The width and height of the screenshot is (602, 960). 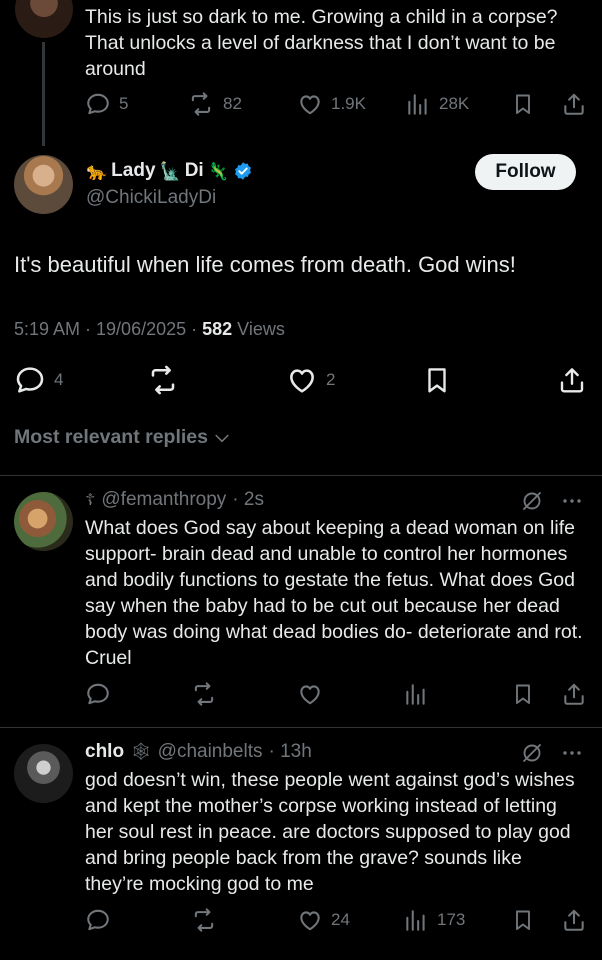 I want to click on like-count: 1.9K, so click(x=348, y=103).